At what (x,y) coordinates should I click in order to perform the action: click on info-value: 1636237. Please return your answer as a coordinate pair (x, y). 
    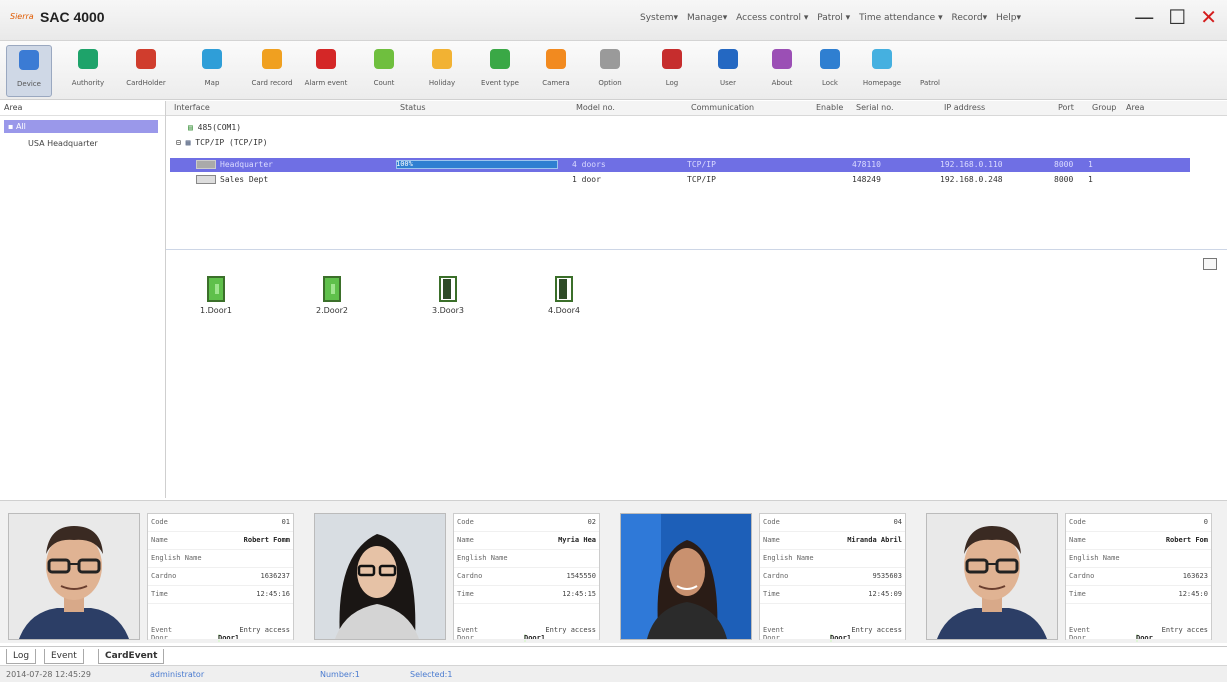
    Looking at the image, I should click on (275, 576).